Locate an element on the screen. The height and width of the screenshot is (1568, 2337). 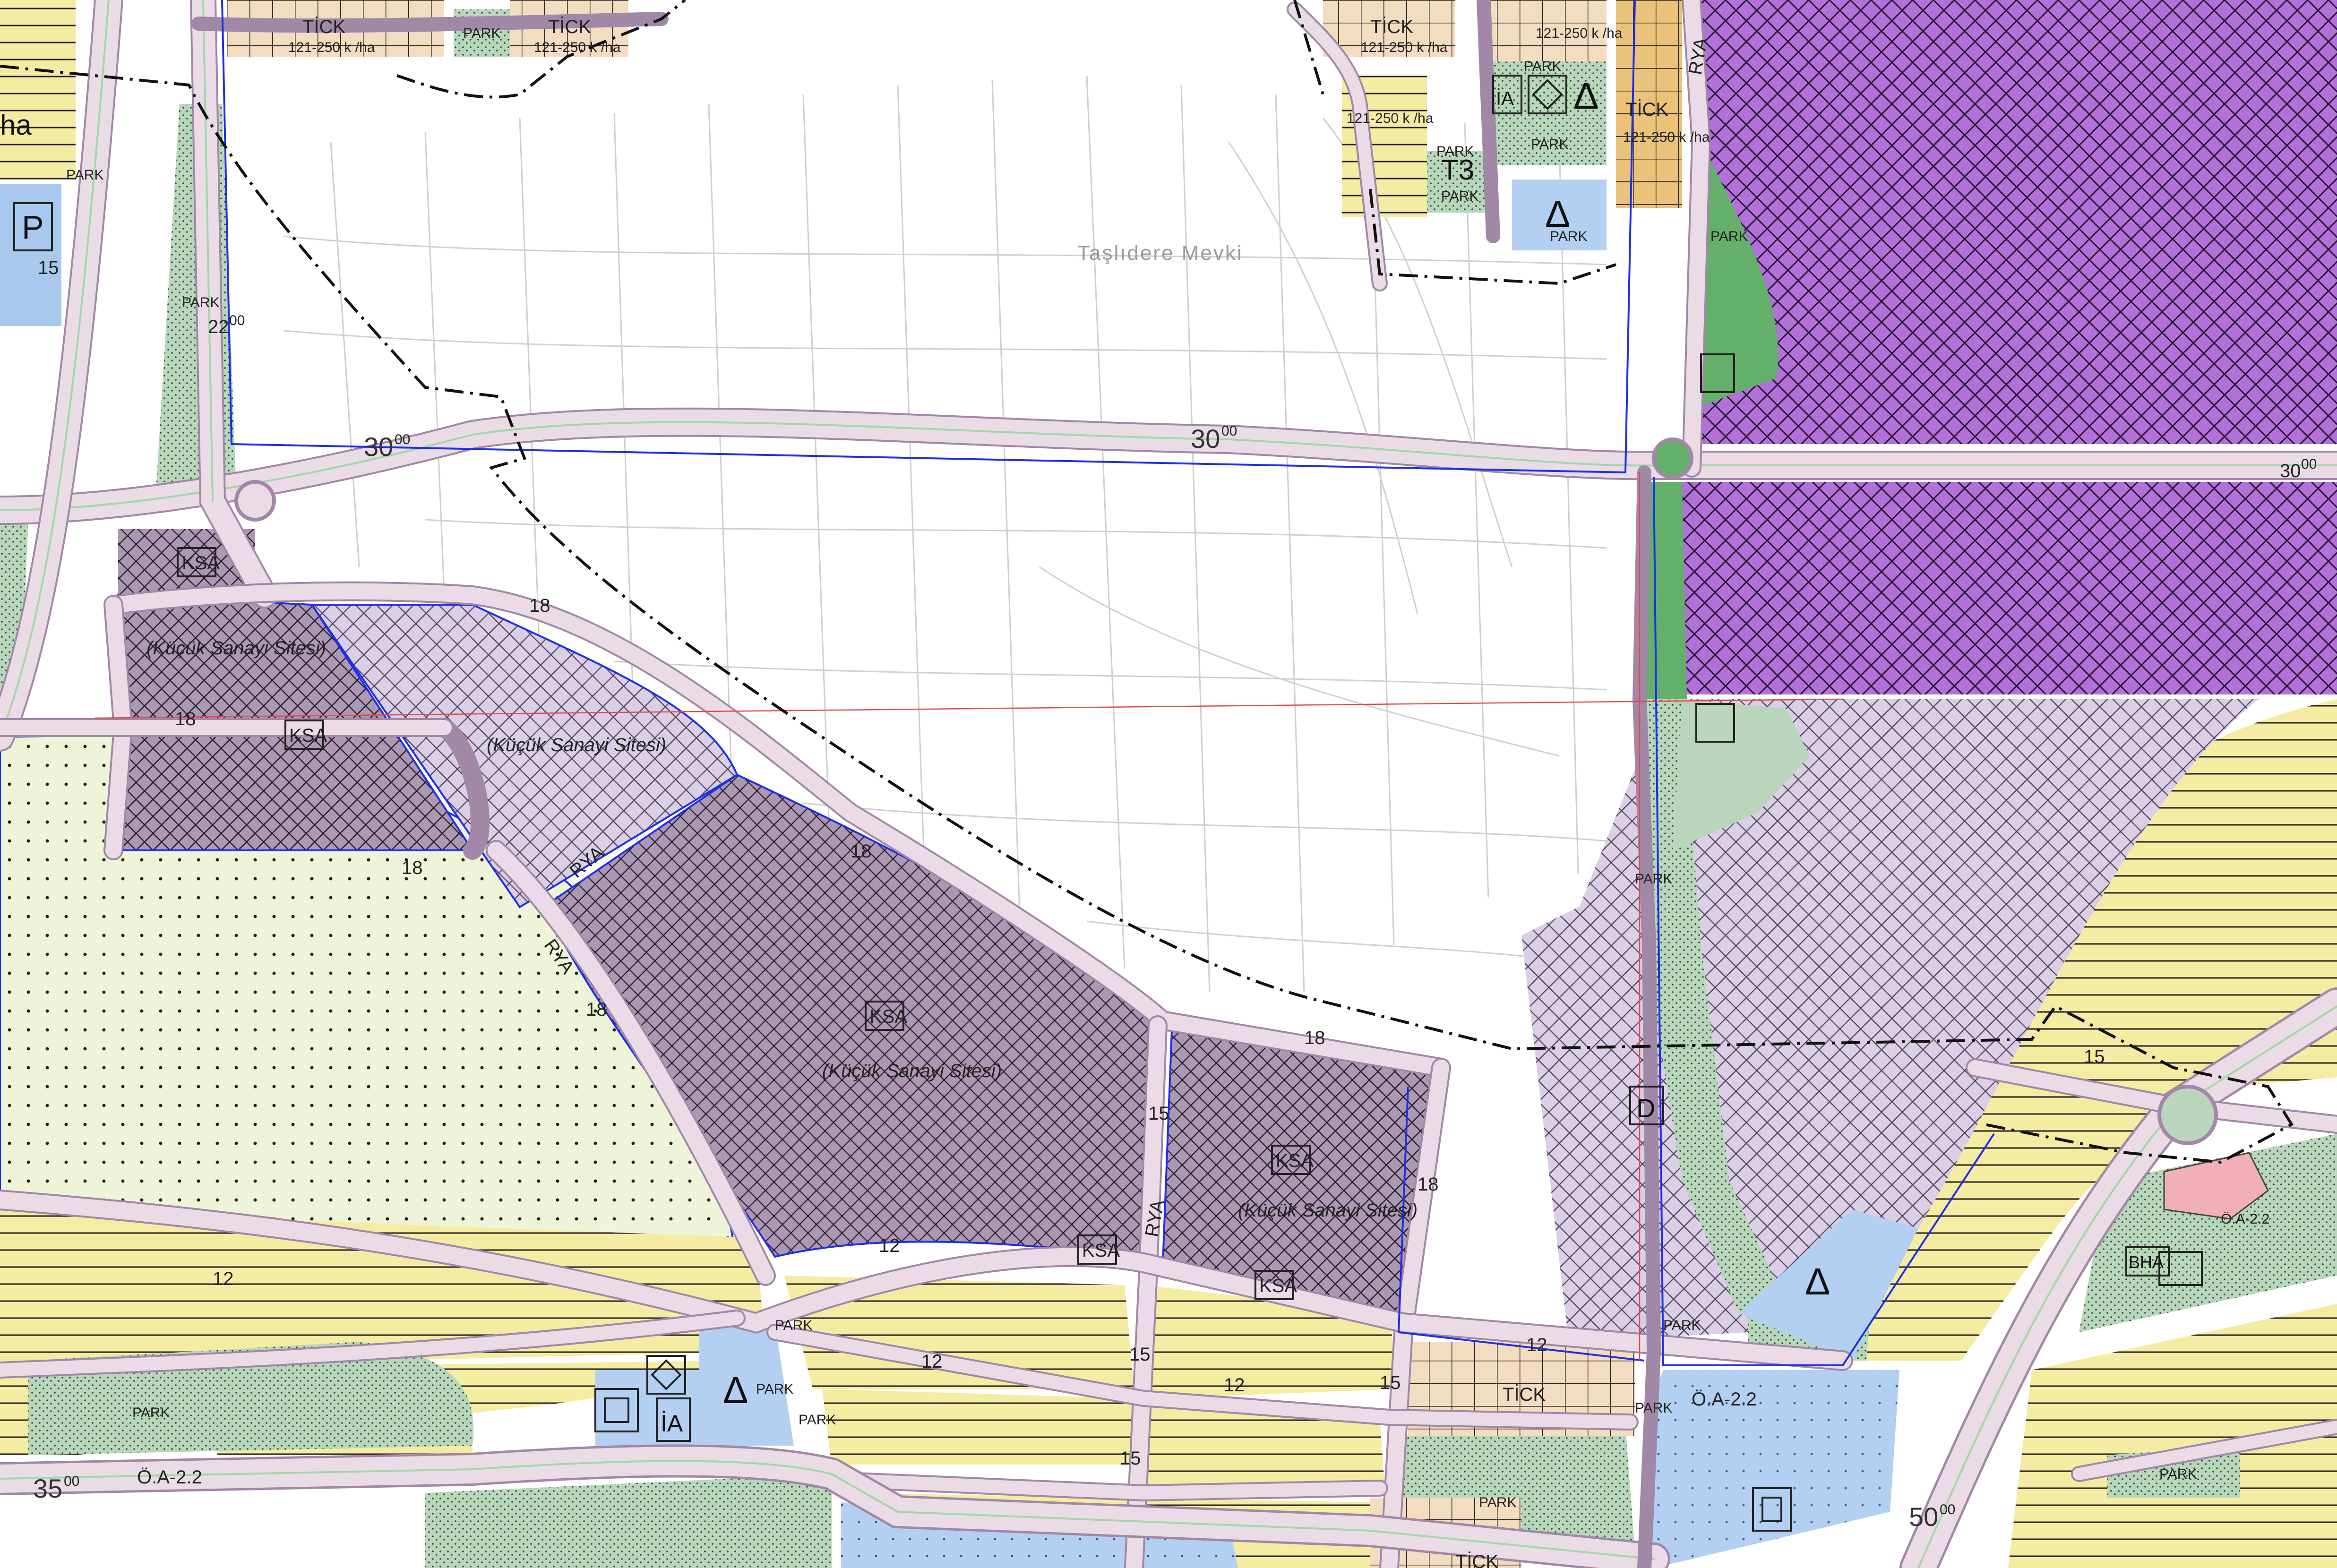
label-ksa-south-b: KSA is located at coordinates (1278, 1286).